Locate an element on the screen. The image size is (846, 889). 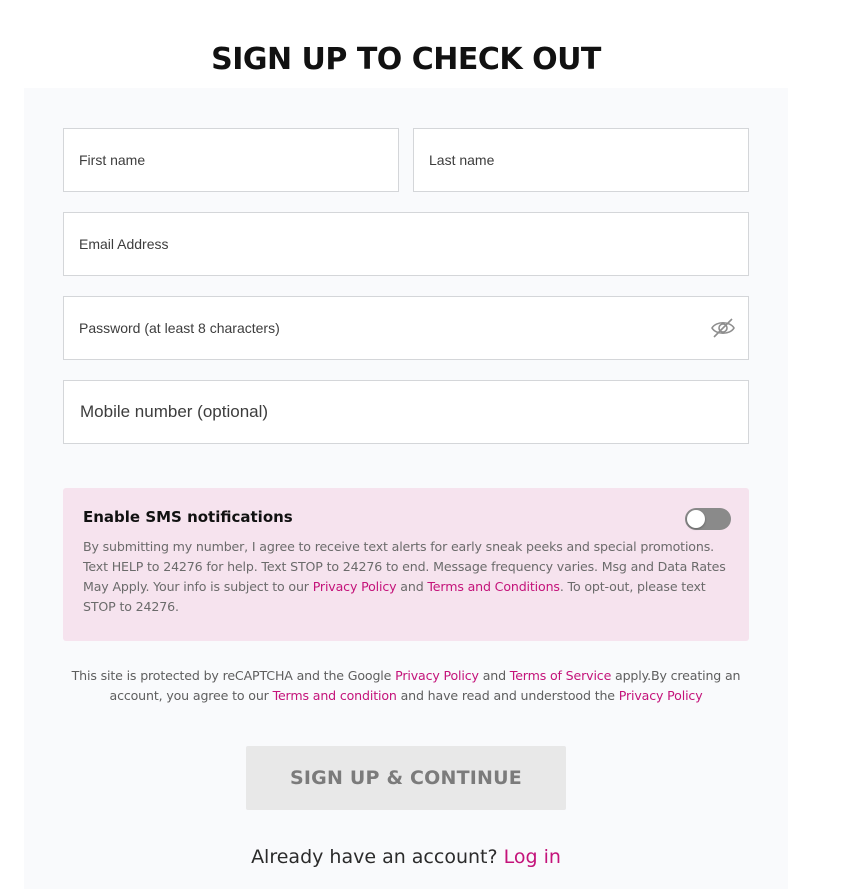
password-input is located at coordinates (406, 328).